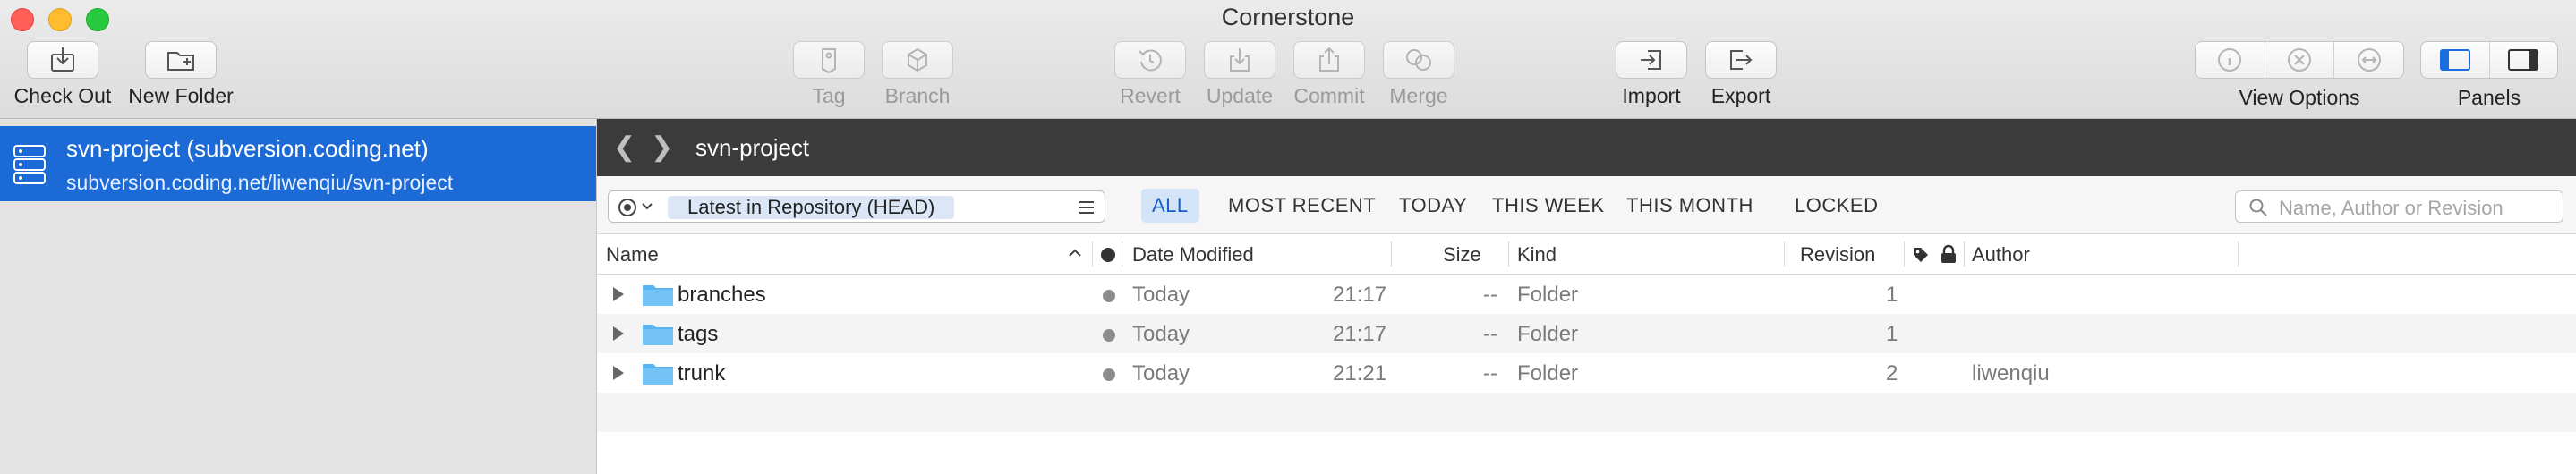  I want to click on new-folder-icon, so click(180, 61).